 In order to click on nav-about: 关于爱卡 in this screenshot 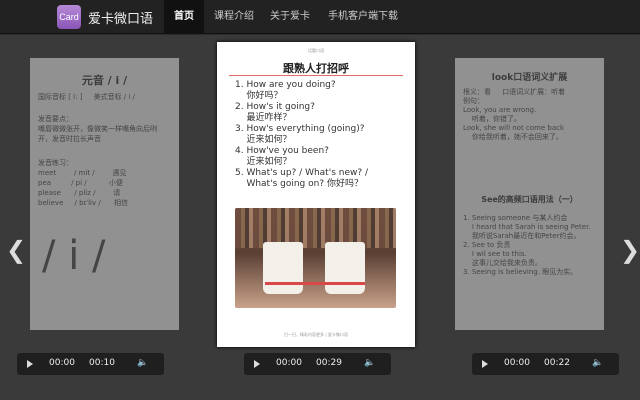, I will do `click(290, 17)`.